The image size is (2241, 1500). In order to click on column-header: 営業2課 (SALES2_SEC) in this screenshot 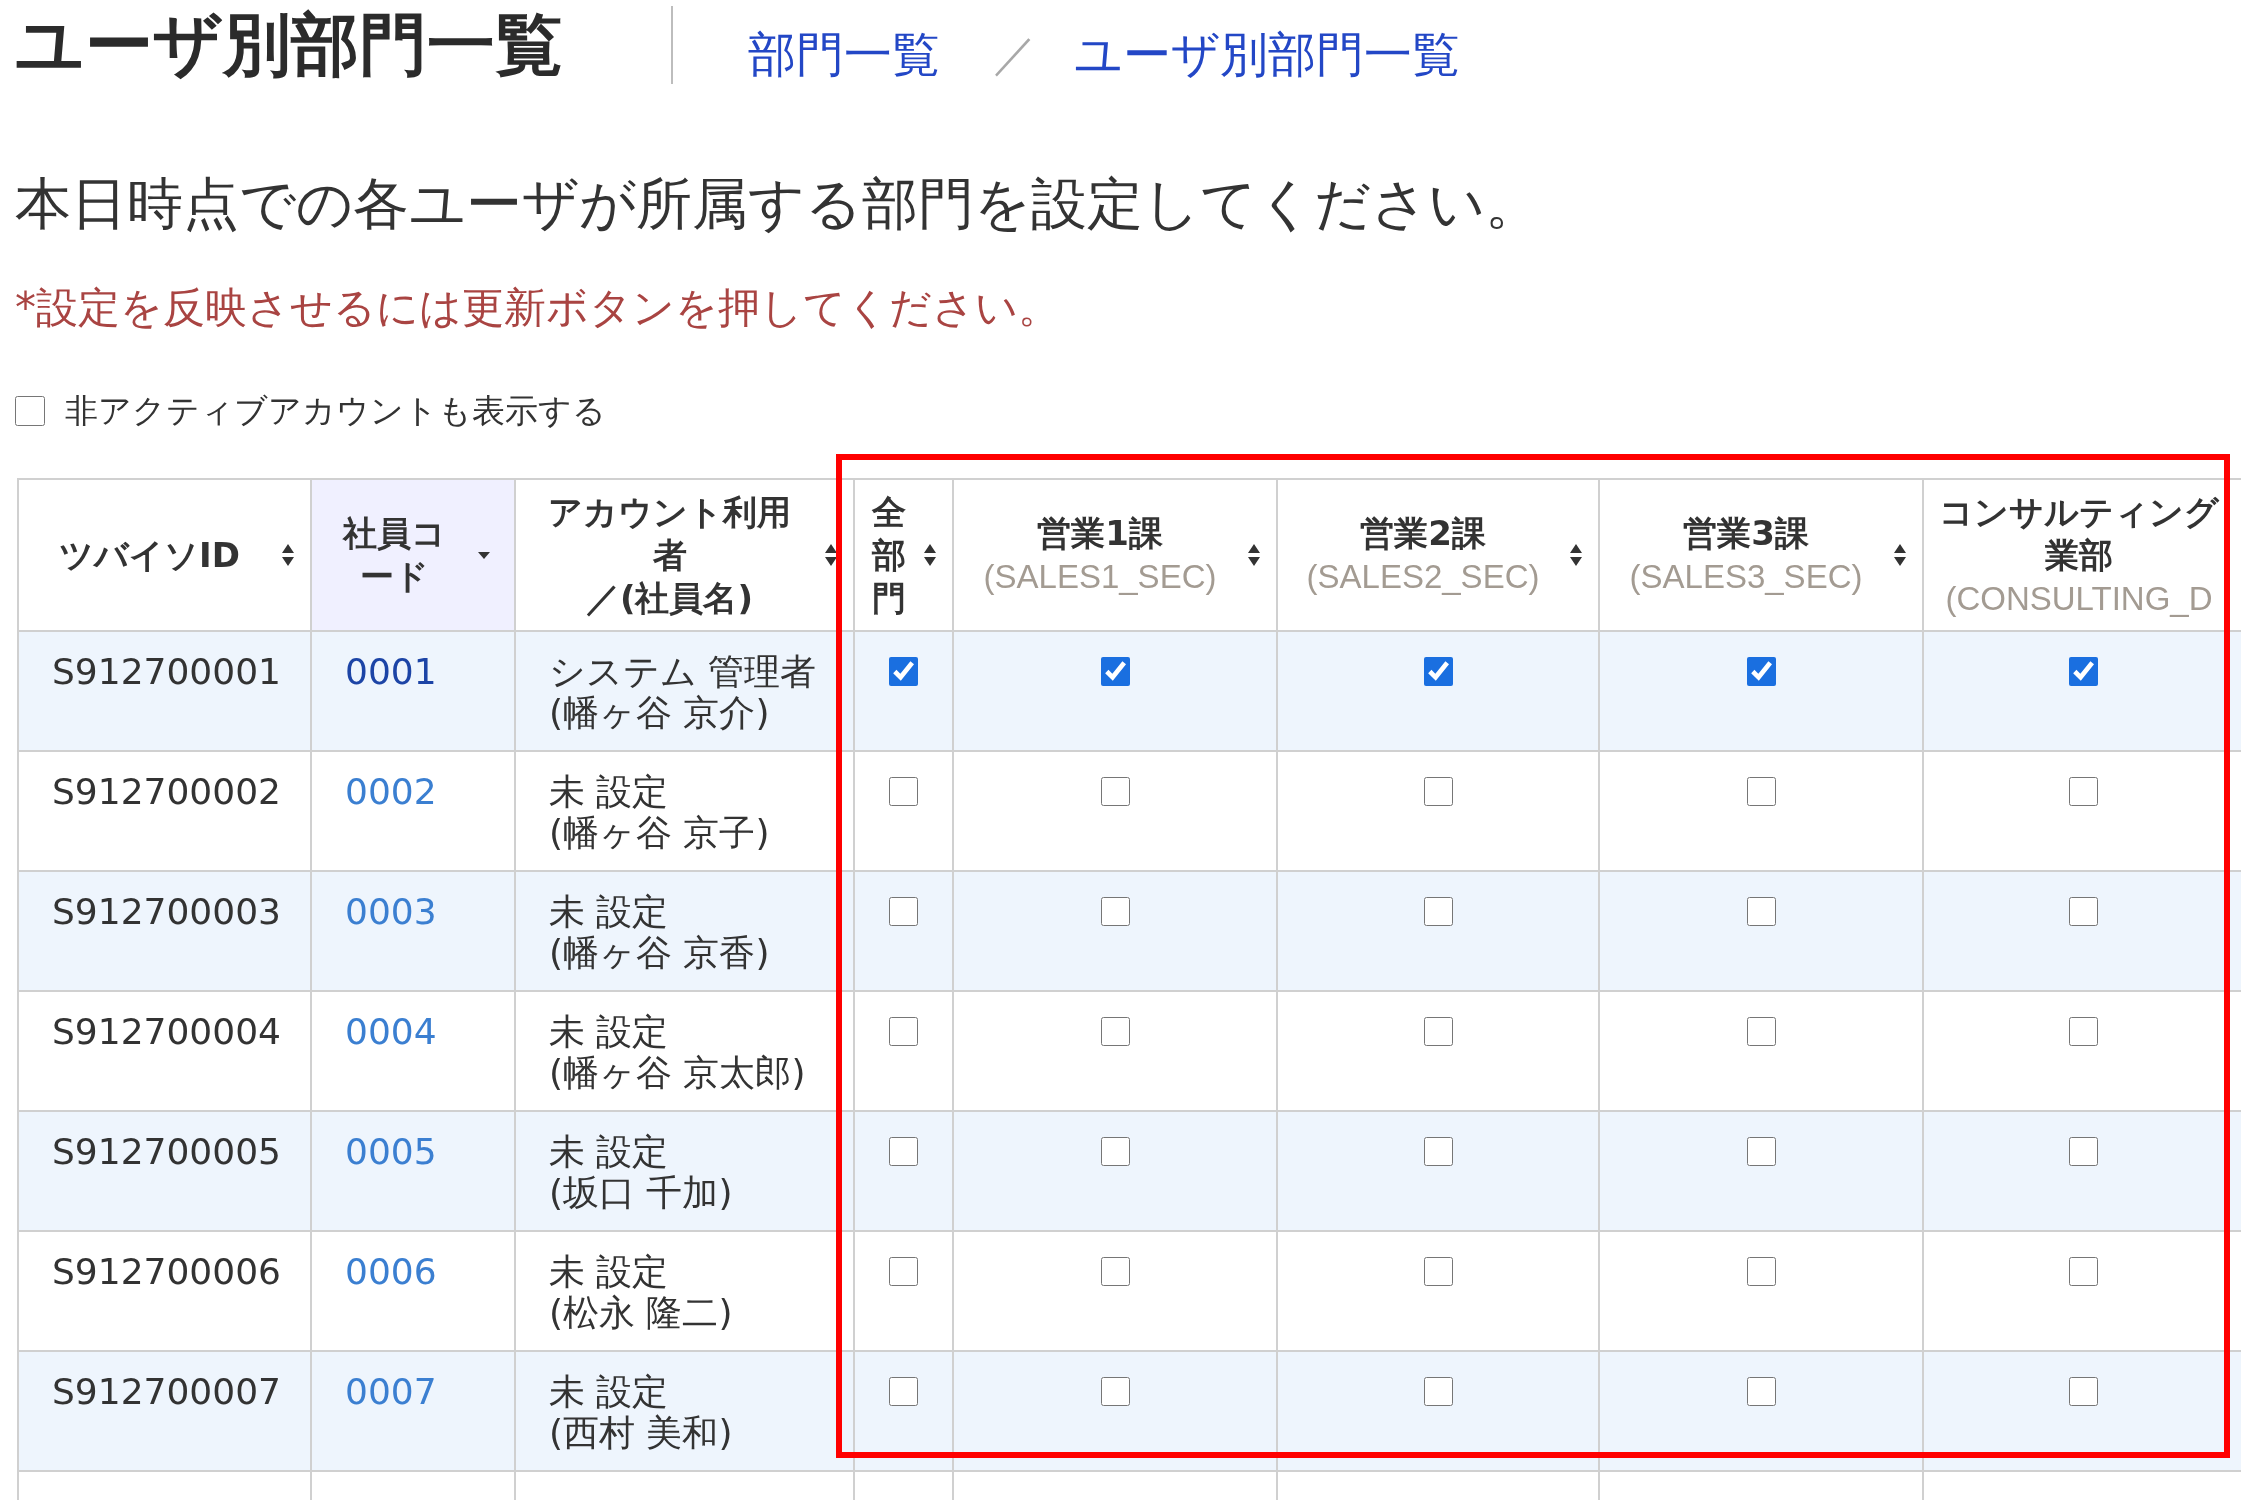, I will do `click(1438, 555)`.